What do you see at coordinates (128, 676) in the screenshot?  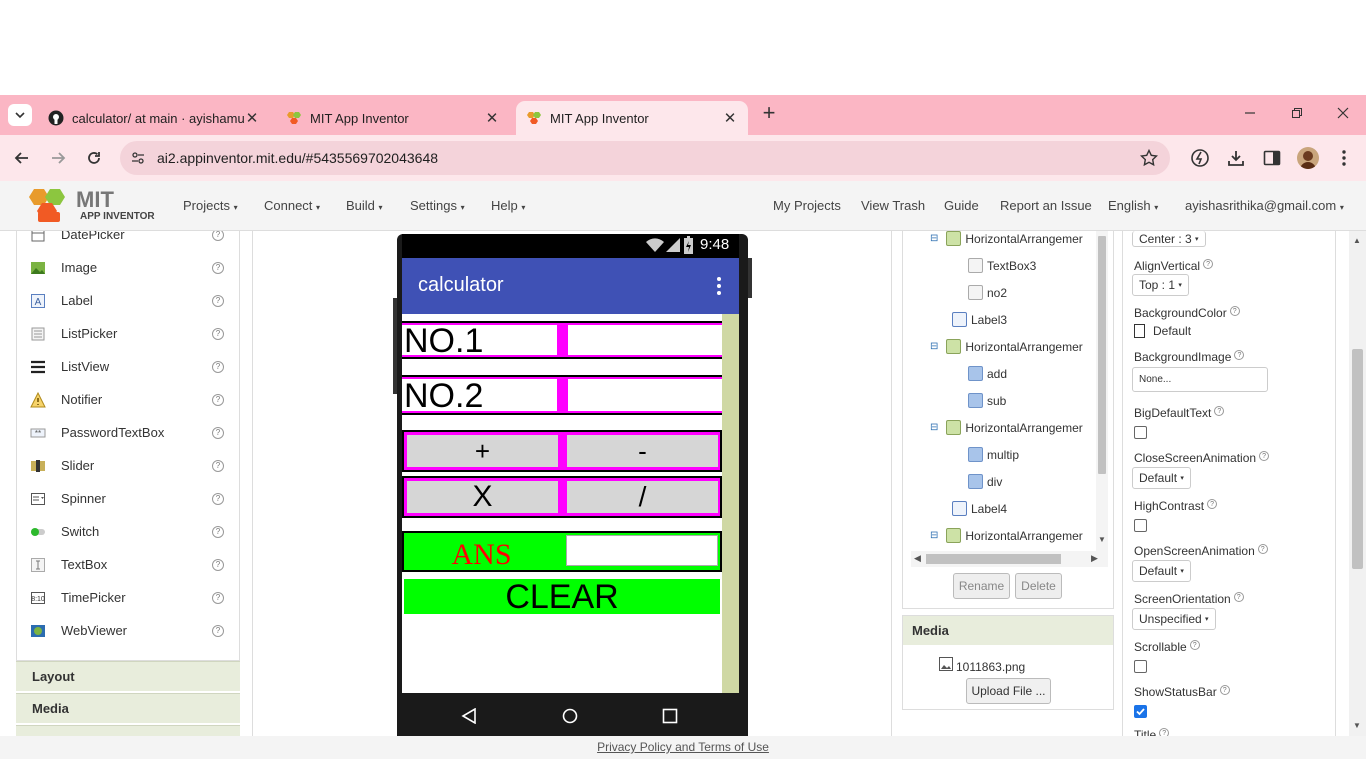 I see `palette-section-layout: Layout` at bounding box center [128, 676].